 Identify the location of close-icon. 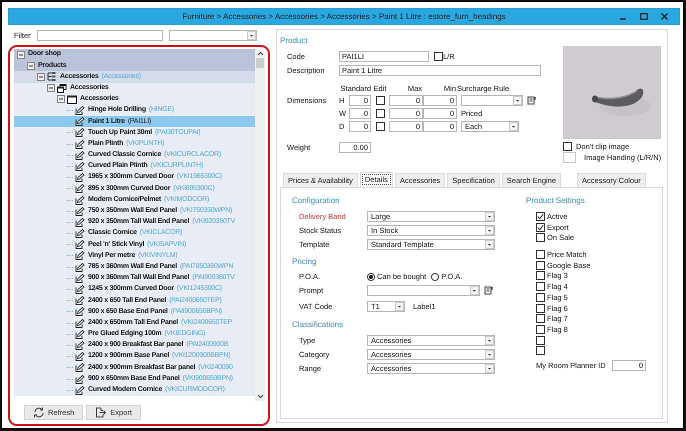
(664, 16).